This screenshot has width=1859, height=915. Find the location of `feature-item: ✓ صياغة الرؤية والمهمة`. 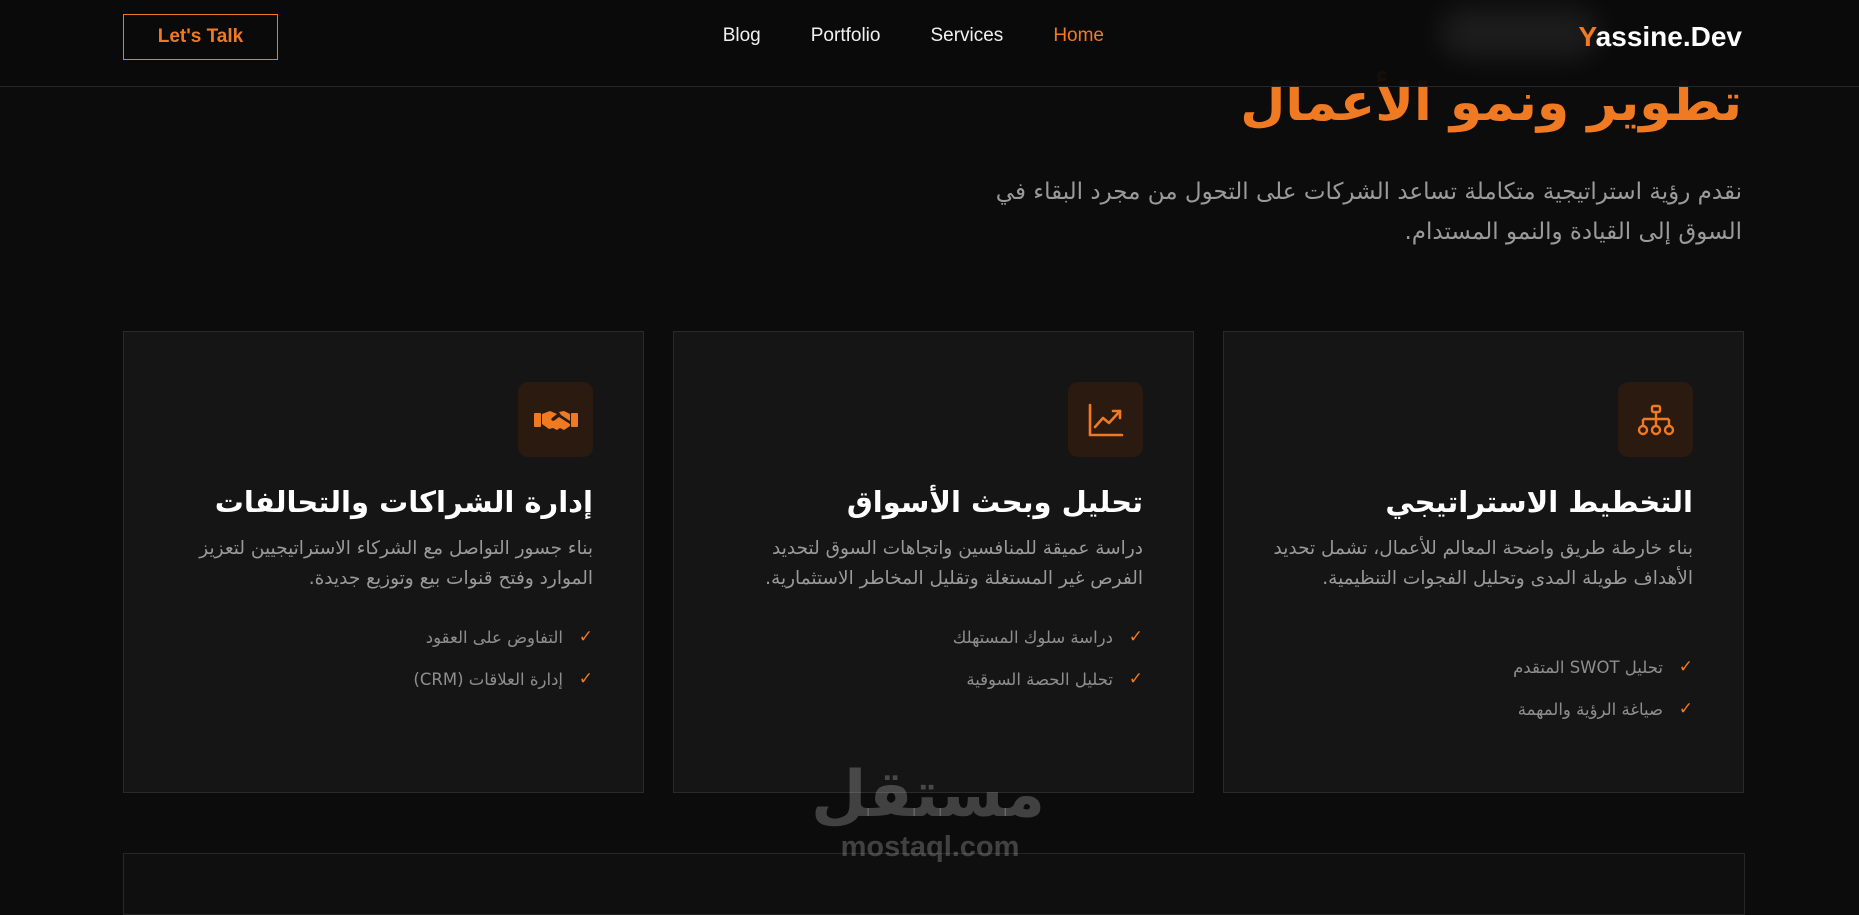

feature-item: ✓ صياغة الرؤية والمهمة is located at coordinates (1478, 709).